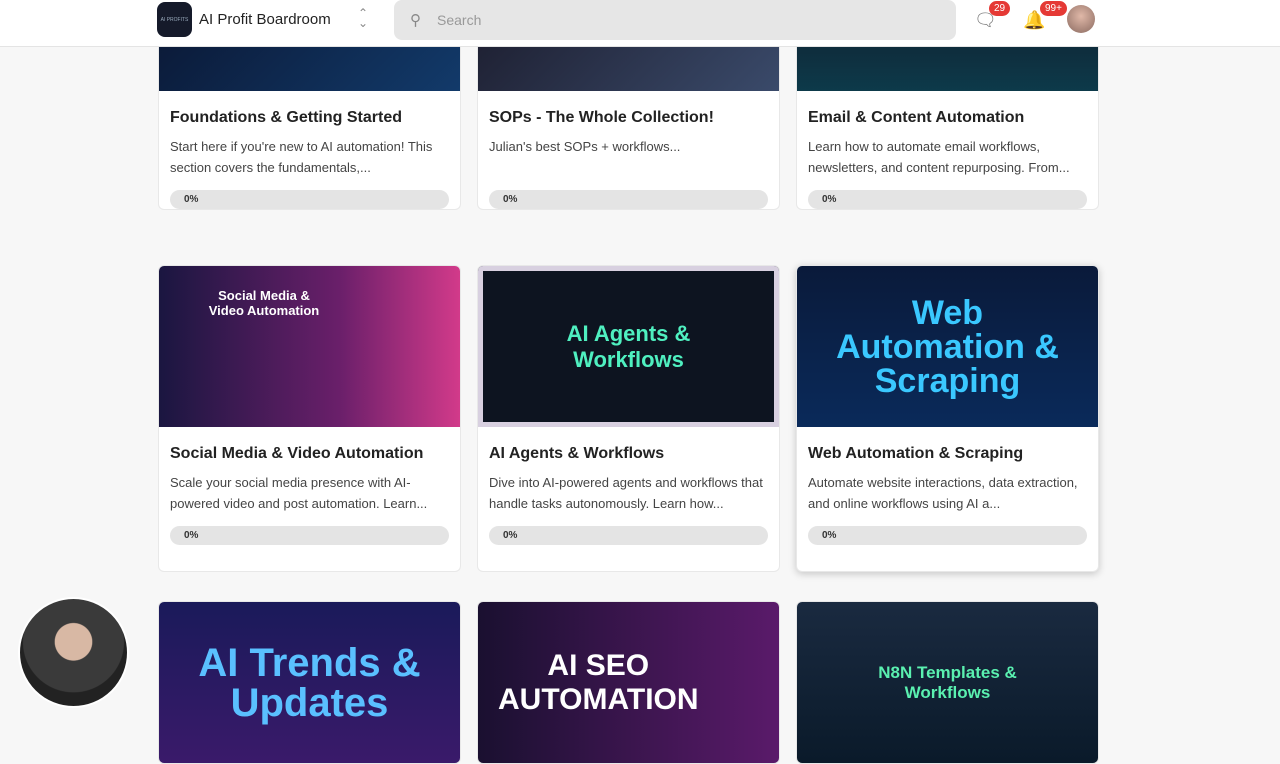 This screenshot has height=764, width=1280. I want to click on course-card: N8N Templates & Workflows, so click(947, 682).